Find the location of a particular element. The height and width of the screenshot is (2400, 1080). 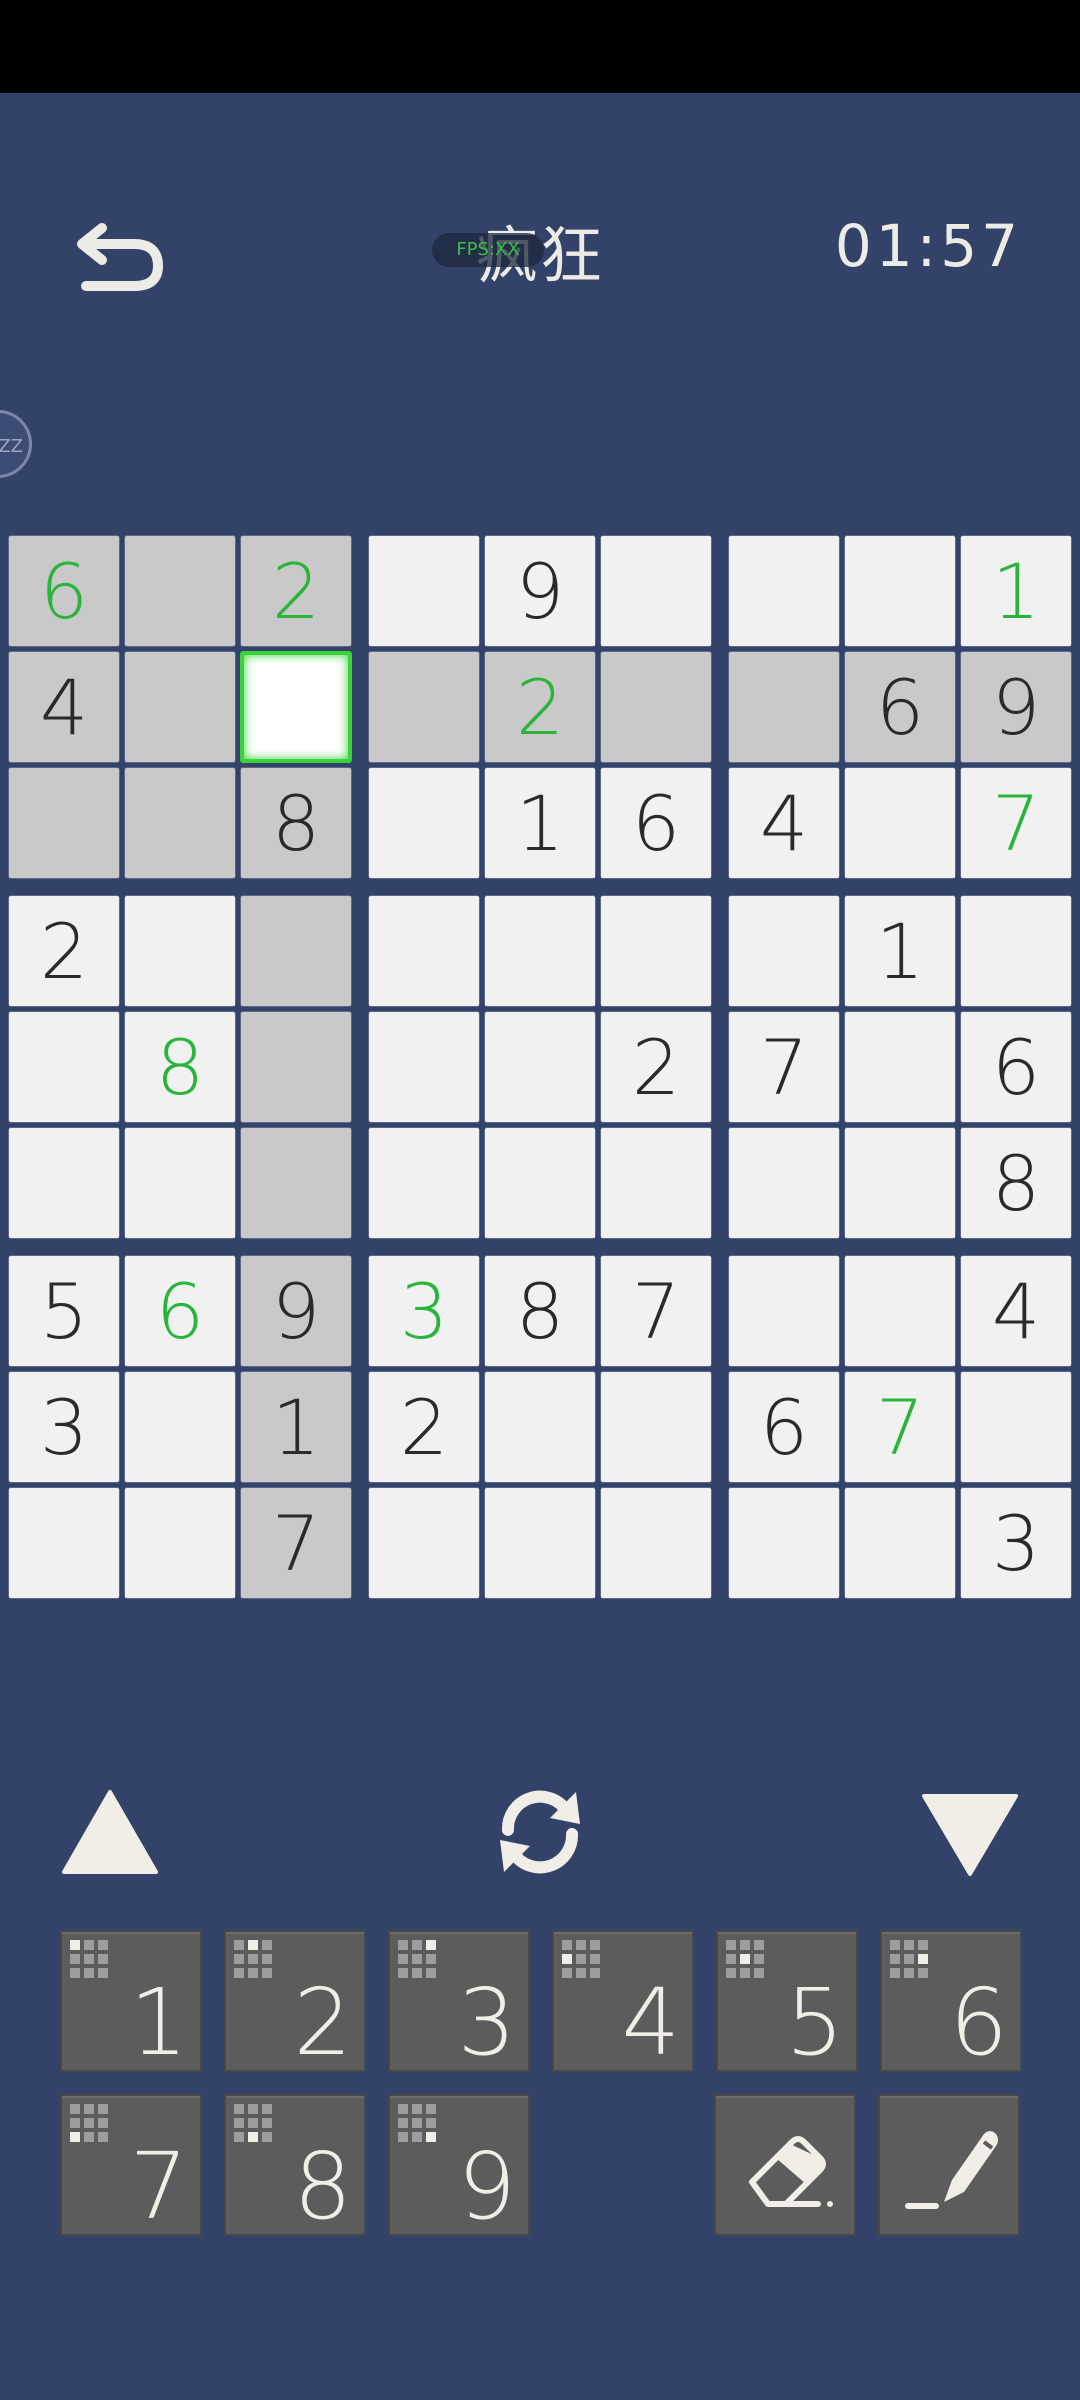

number-button-2: 2 is located at coordinates (295, 2003).